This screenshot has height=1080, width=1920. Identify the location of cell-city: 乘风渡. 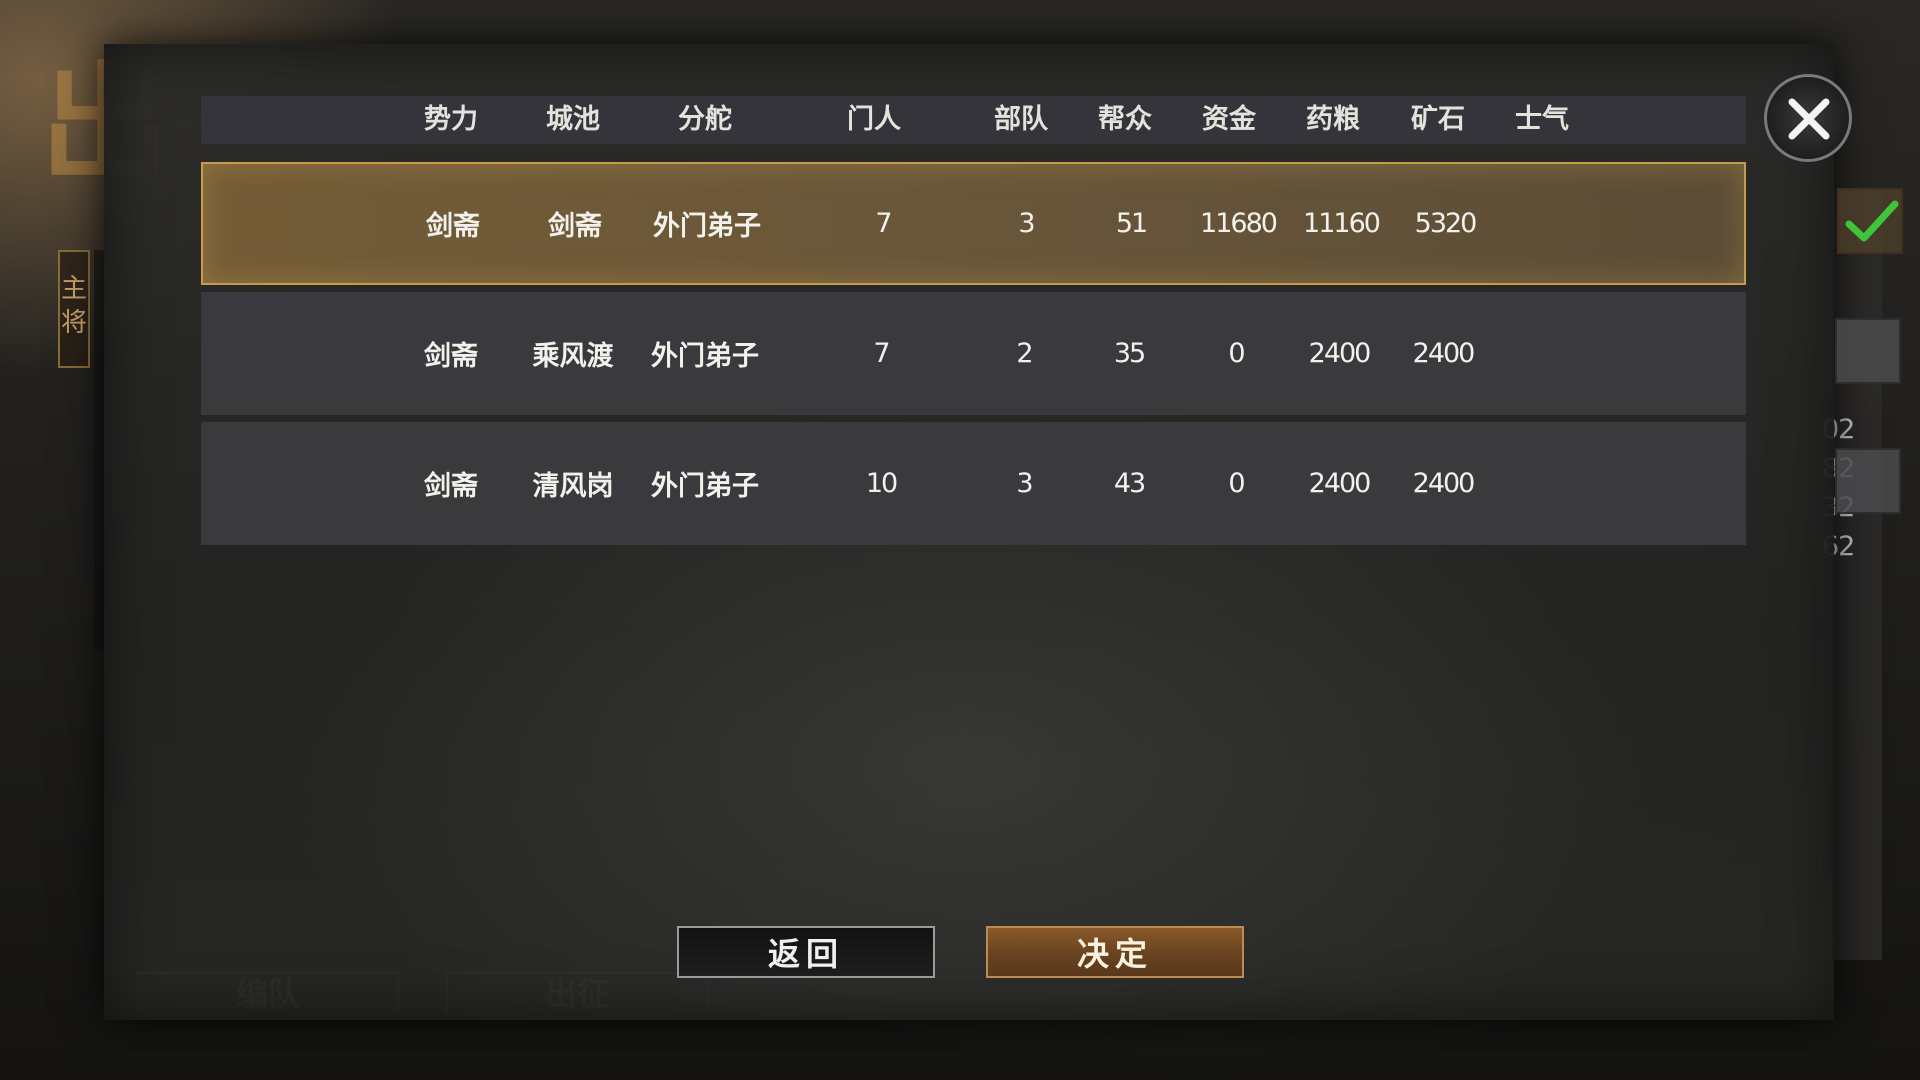
(573, 356).